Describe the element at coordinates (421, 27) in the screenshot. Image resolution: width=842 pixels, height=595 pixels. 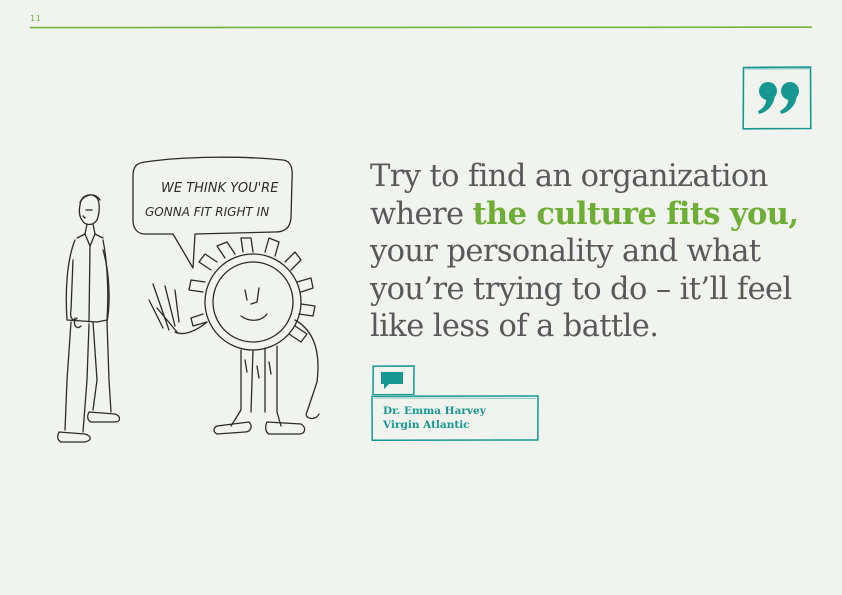
I see `top-divider` at that location.